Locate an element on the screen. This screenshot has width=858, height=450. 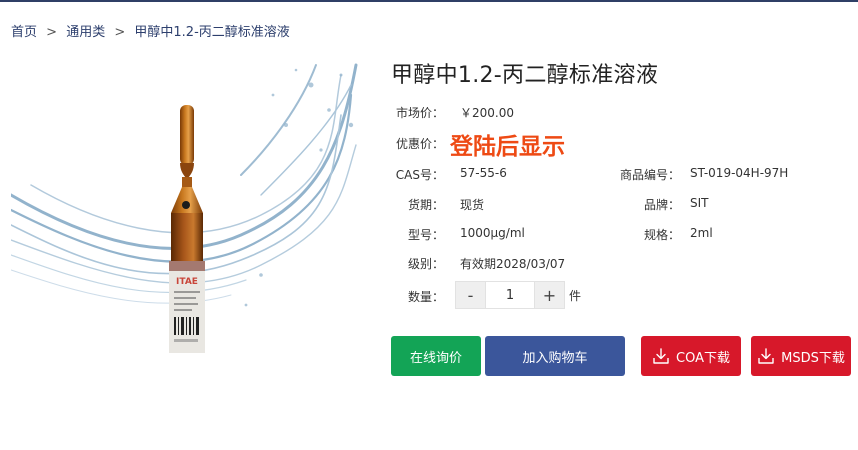
add-to-cart-label: 加入购物车 is located at coordinates (555, 358).